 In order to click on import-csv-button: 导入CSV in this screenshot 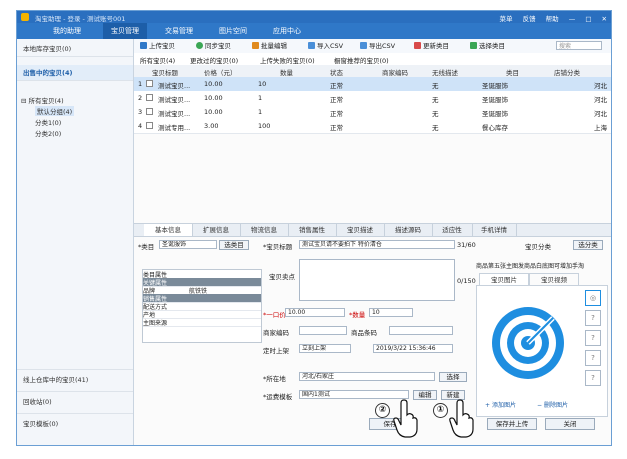, I will do `click(325, 46)`.